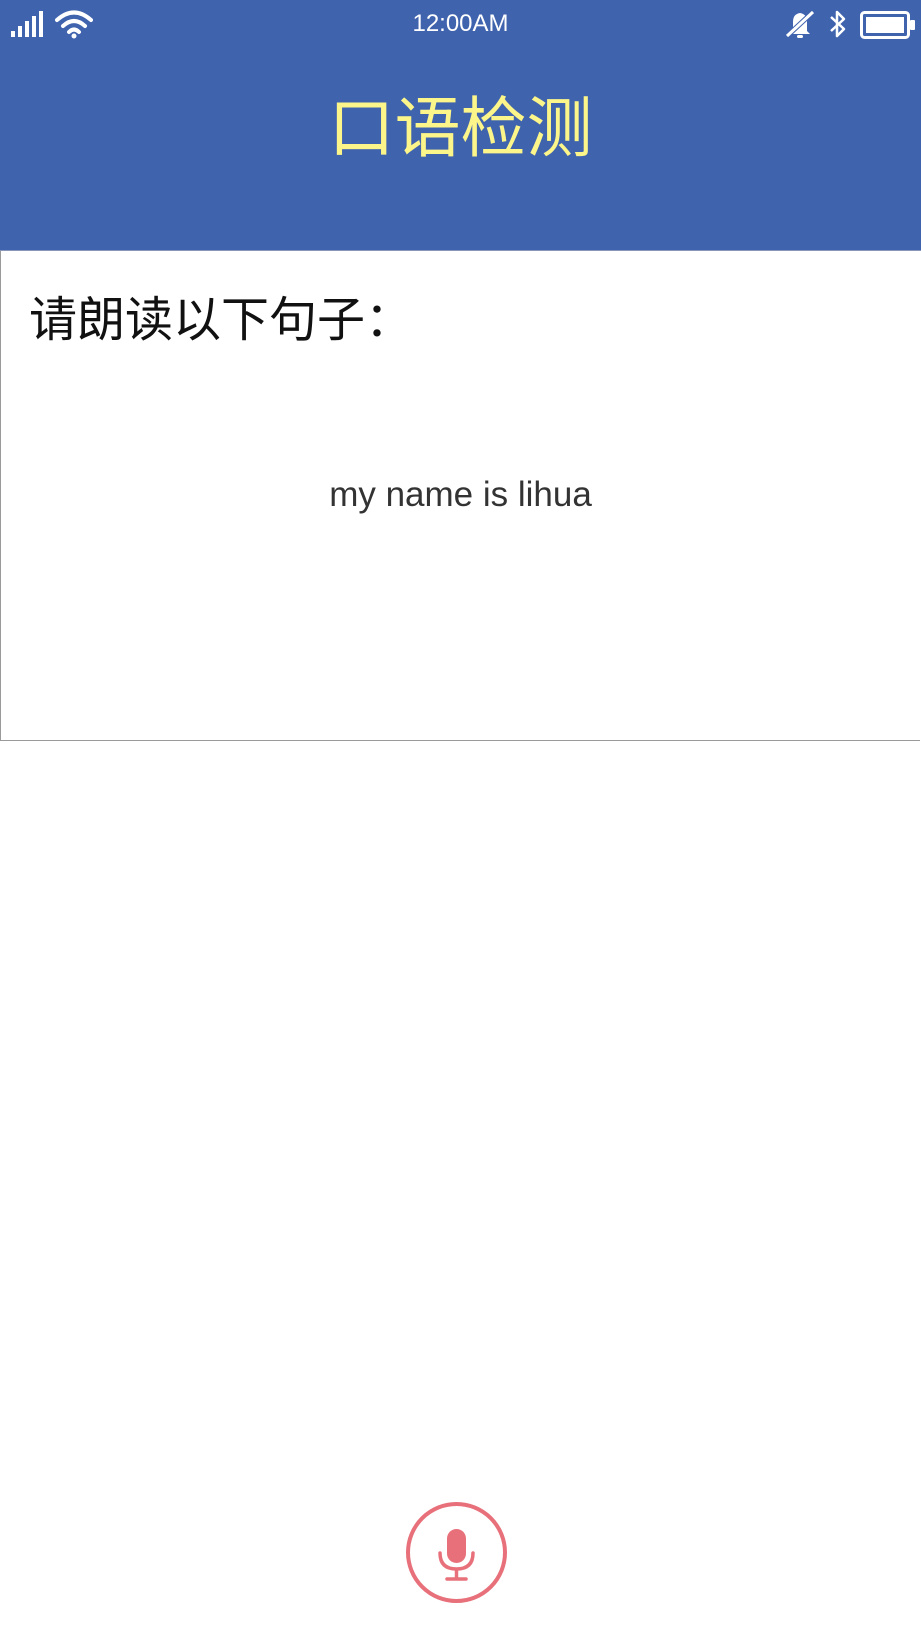 Image resolution: width=921 pixels, height=1640 pixels. Describe the element at coordinates (888, 27) in the screenshot. I see `battery-icon` at that location.